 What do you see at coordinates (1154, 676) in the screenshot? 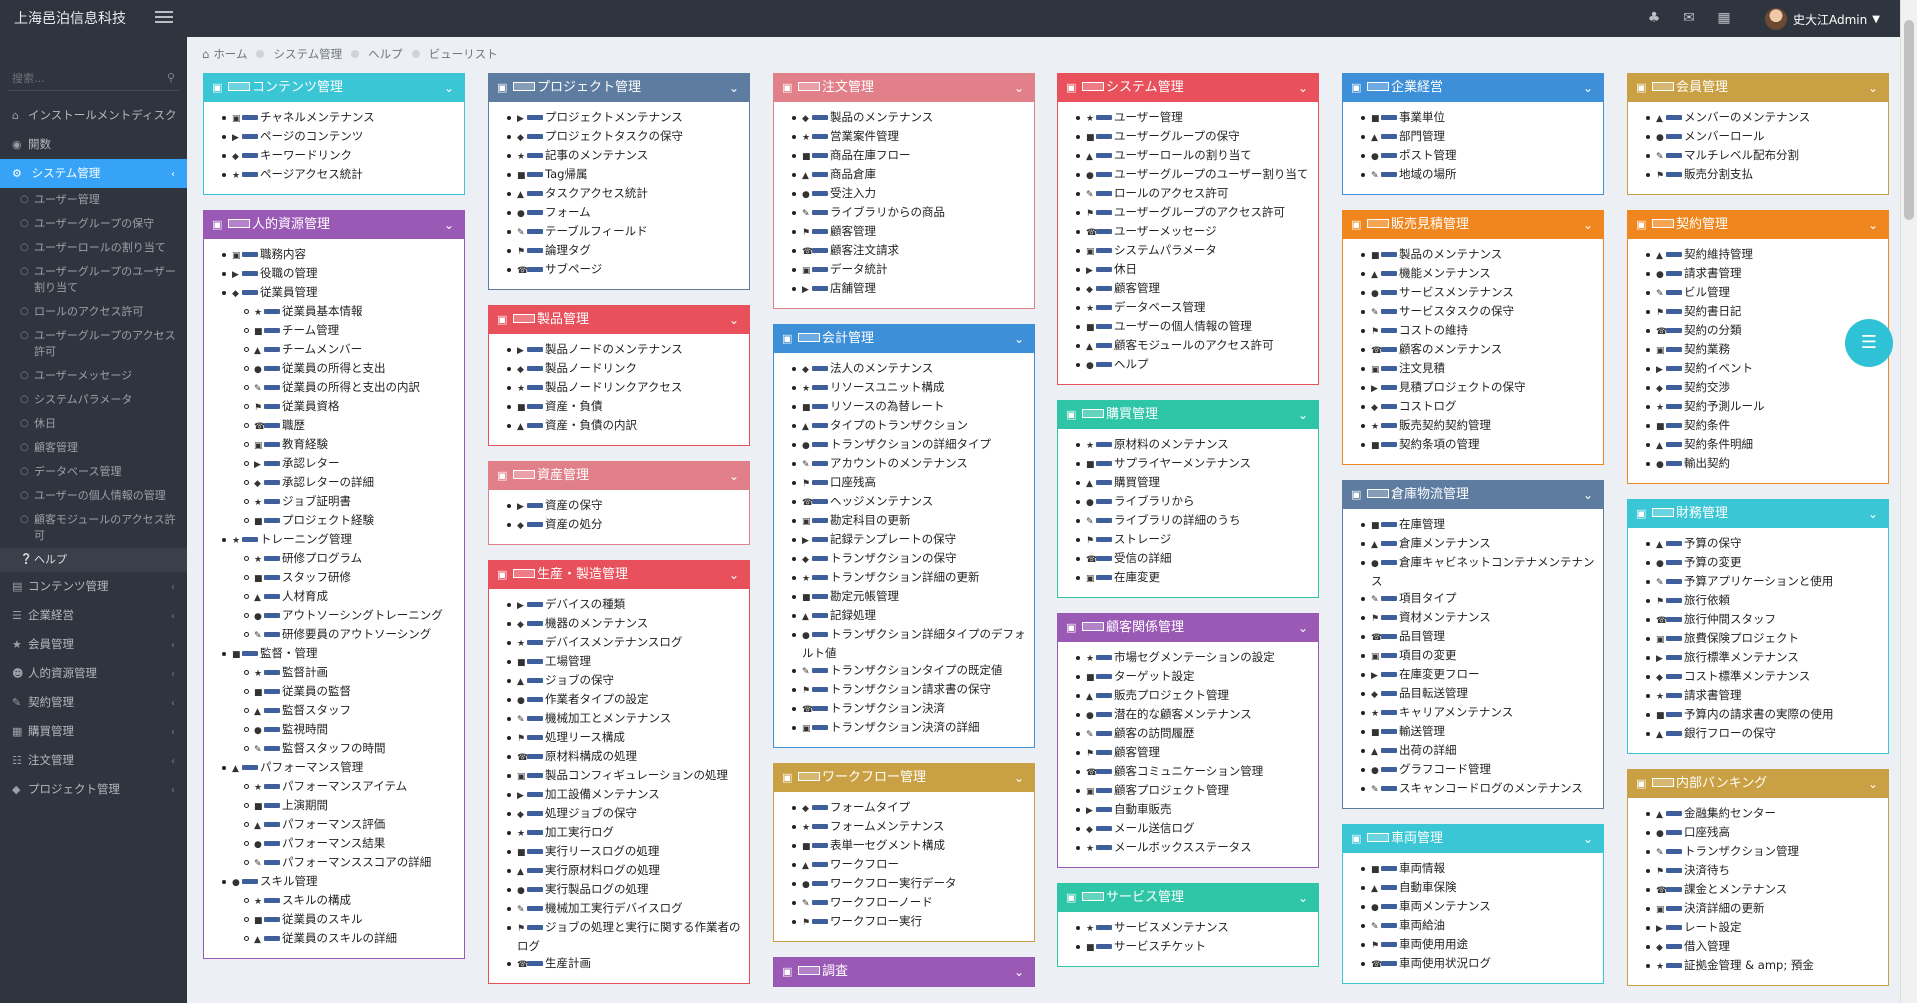
I see `menu-link: ターゲット設定` at bounding box center [1154, 676].